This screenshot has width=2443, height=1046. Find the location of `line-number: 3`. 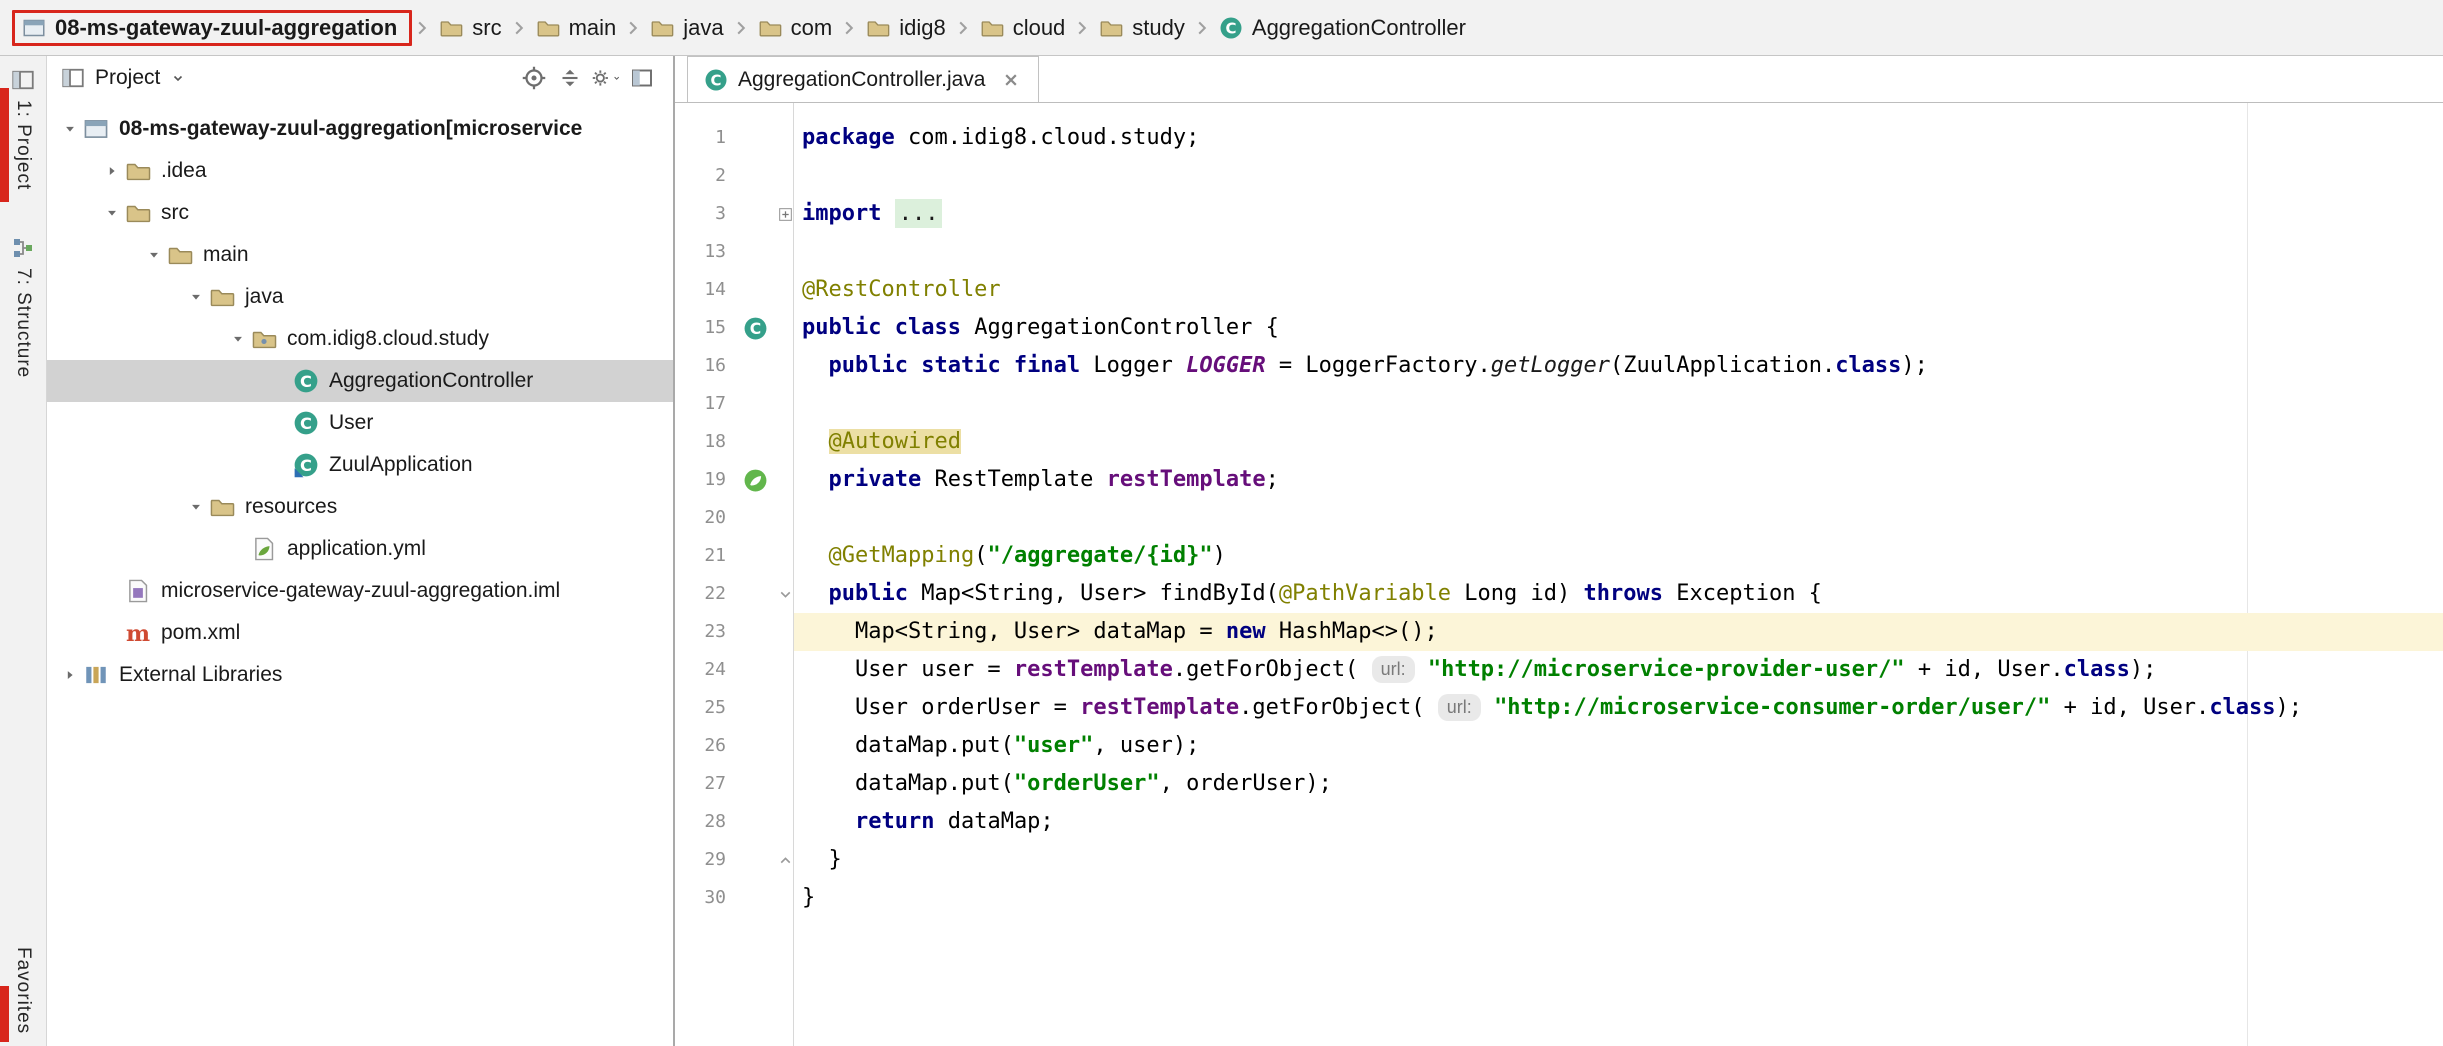

line-number: 3 is located at coordinates (704, 214).